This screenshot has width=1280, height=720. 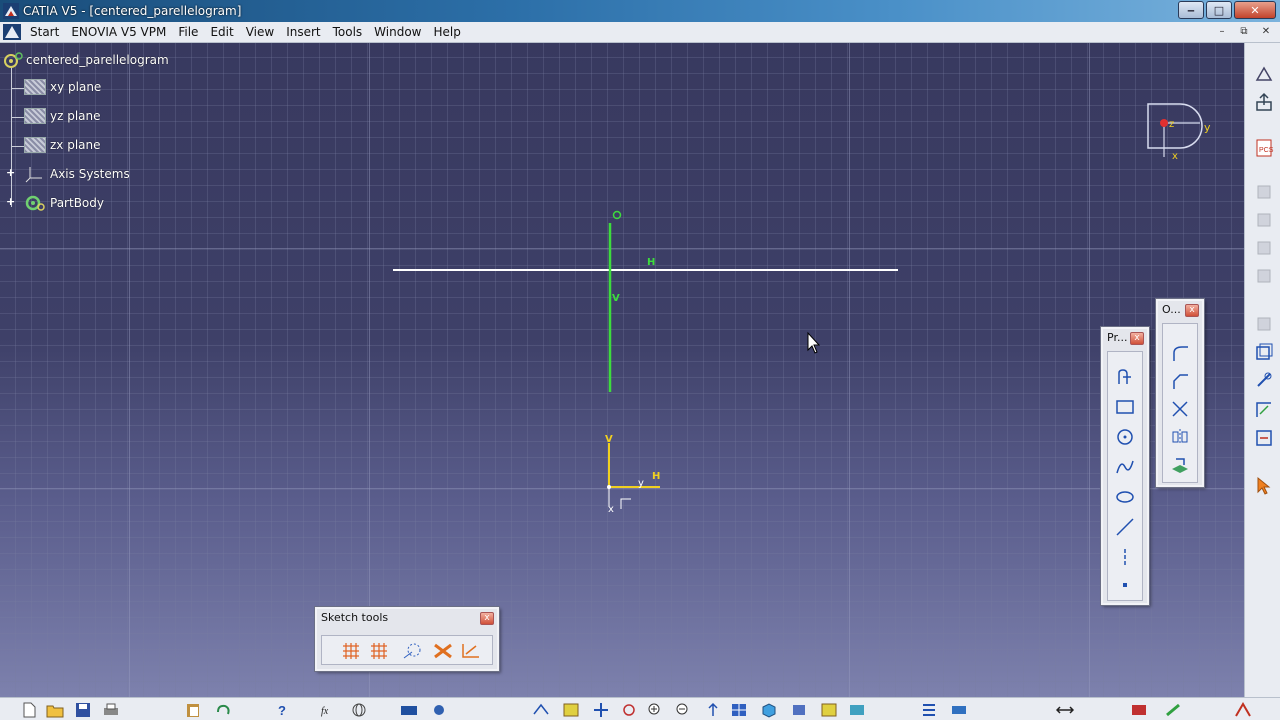 I want to click on shading-icon, so click(x=799, y=710).